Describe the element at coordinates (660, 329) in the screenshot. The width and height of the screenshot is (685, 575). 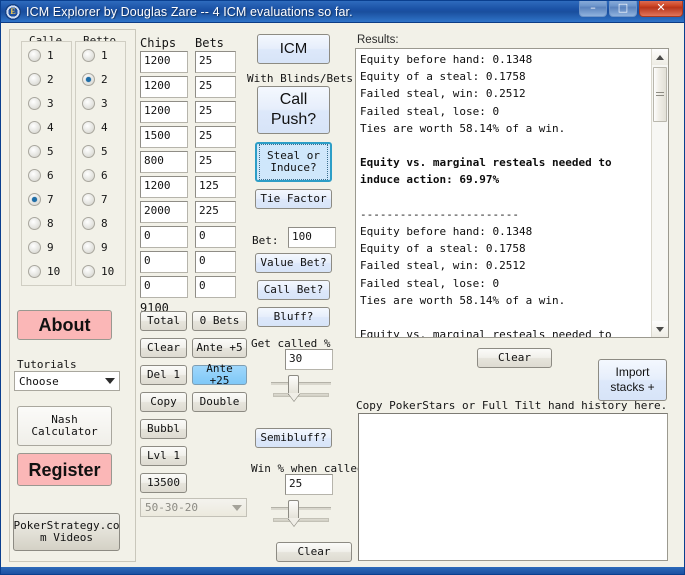
I see `scroll-down-button` at that location.